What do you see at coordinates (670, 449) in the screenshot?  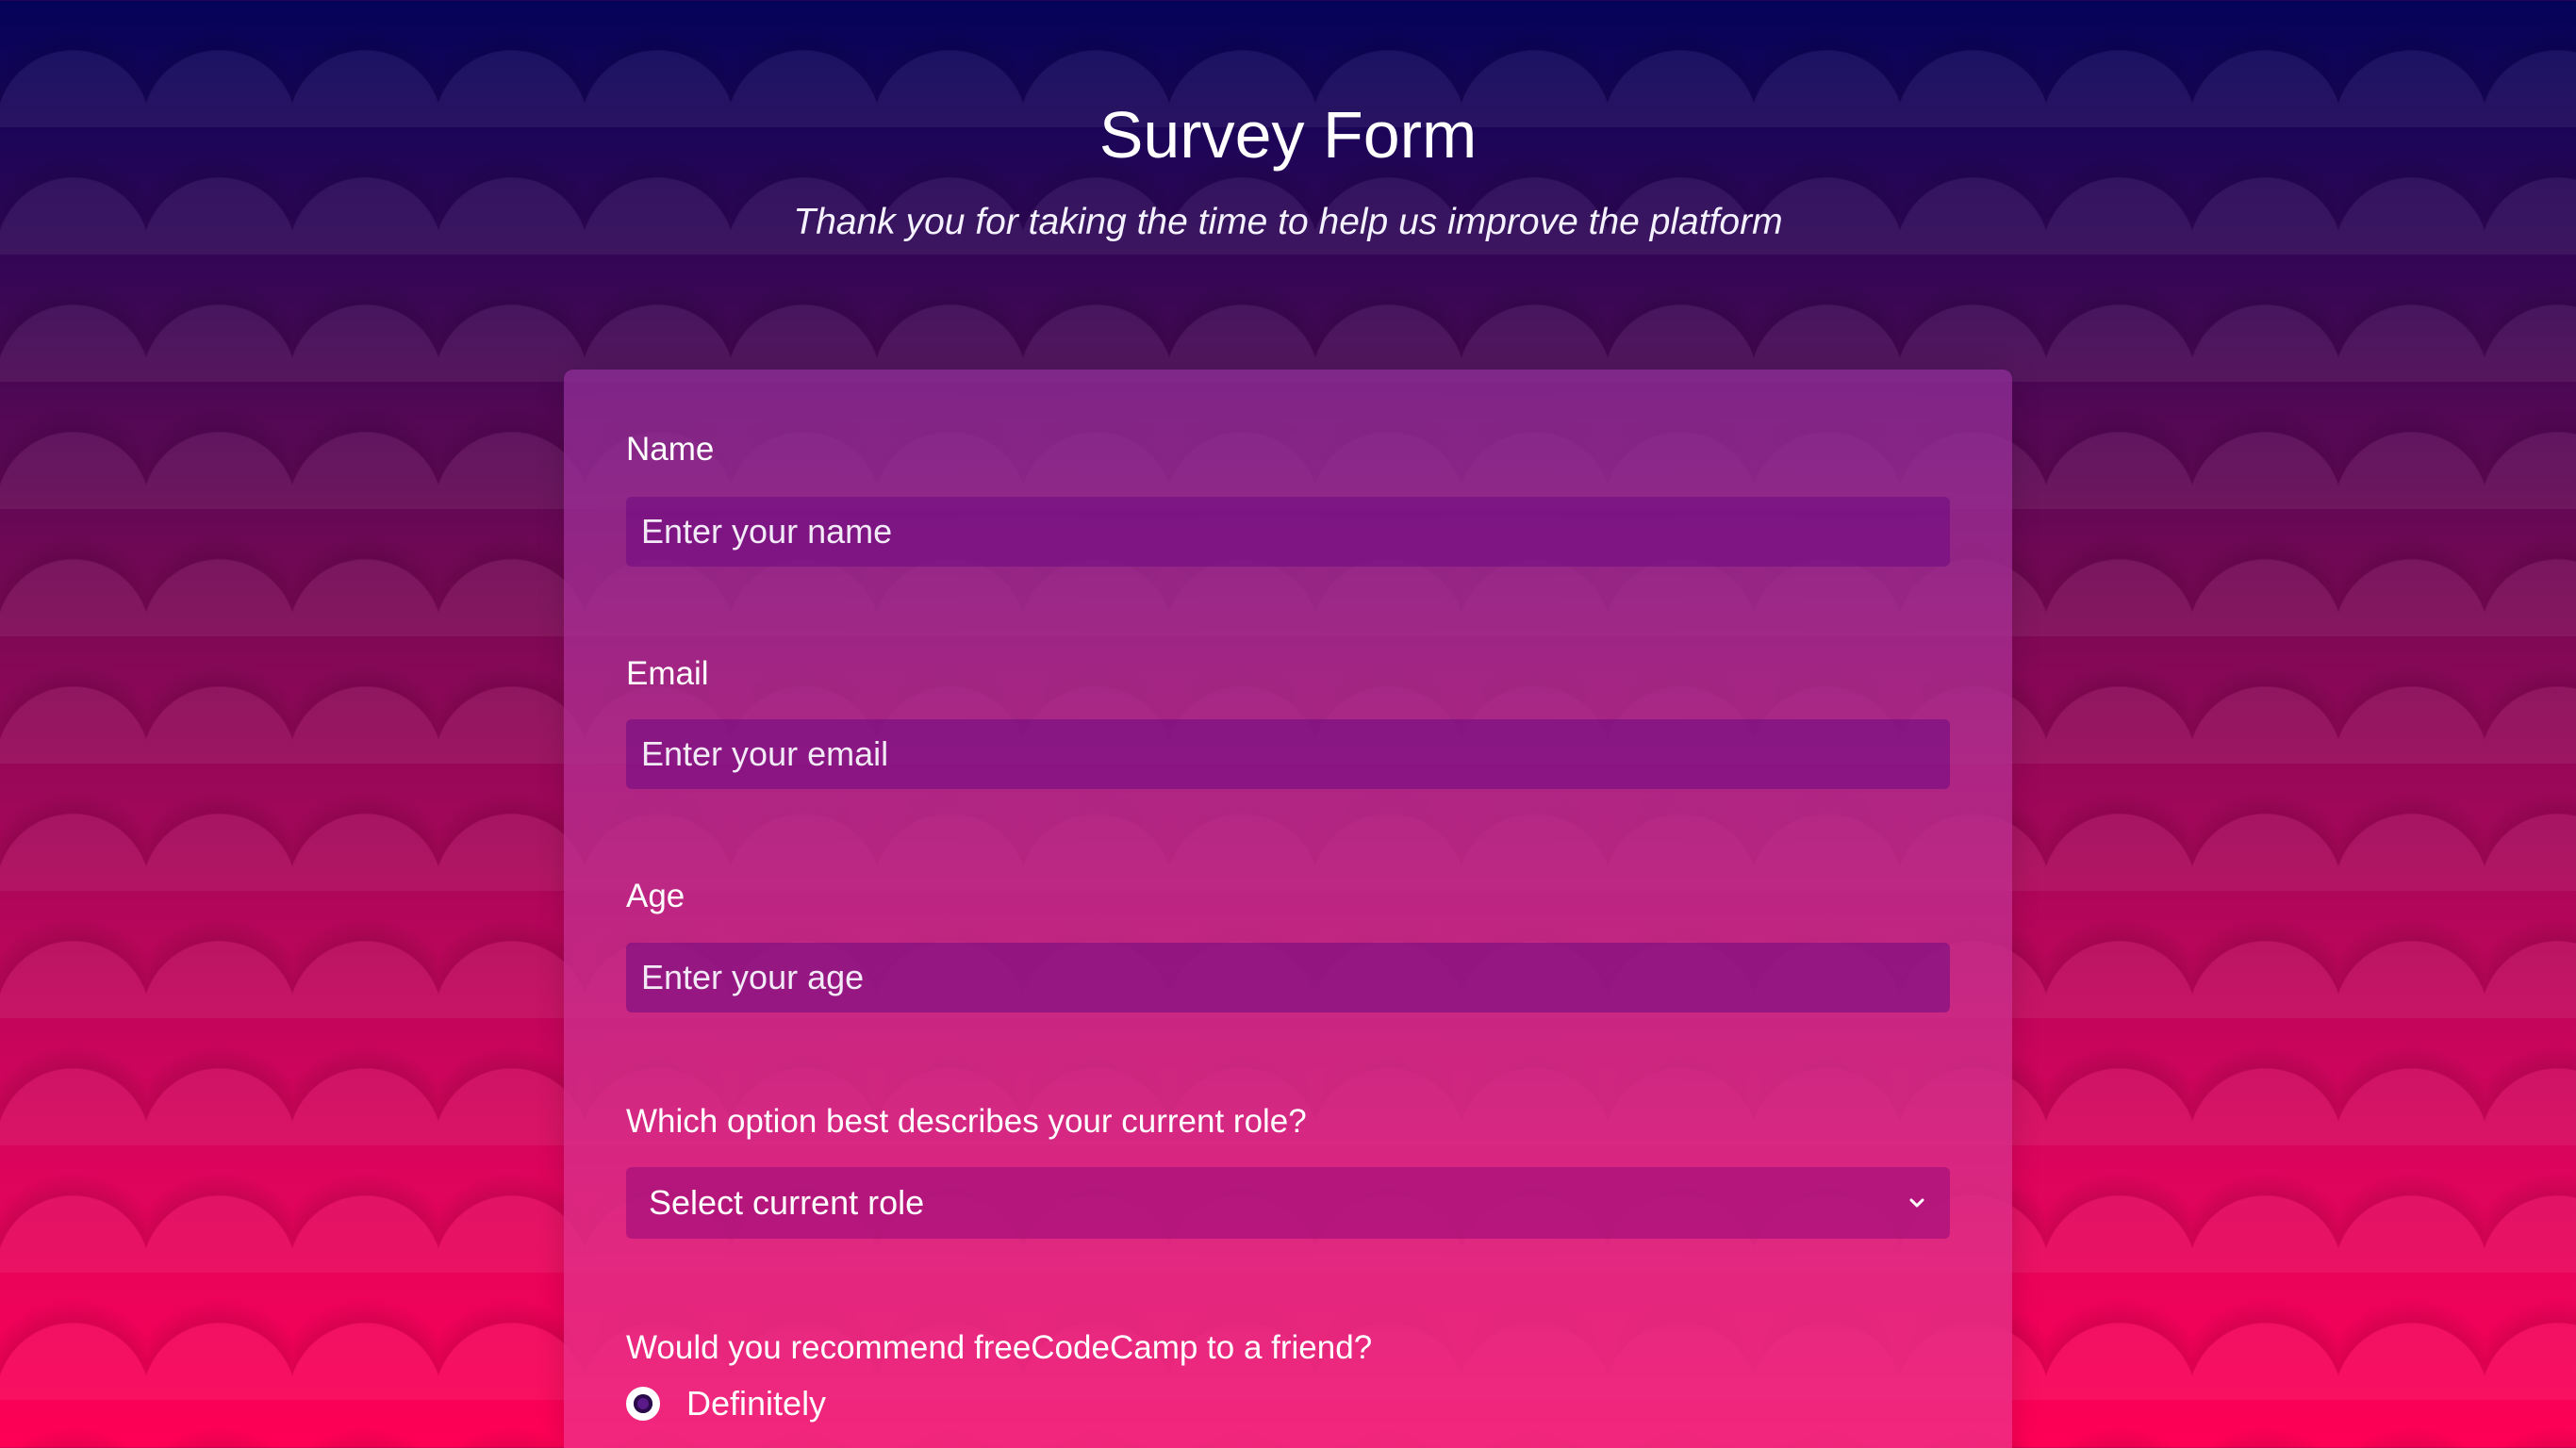 I see `name-label: Name` at bounding box center [670, 449].